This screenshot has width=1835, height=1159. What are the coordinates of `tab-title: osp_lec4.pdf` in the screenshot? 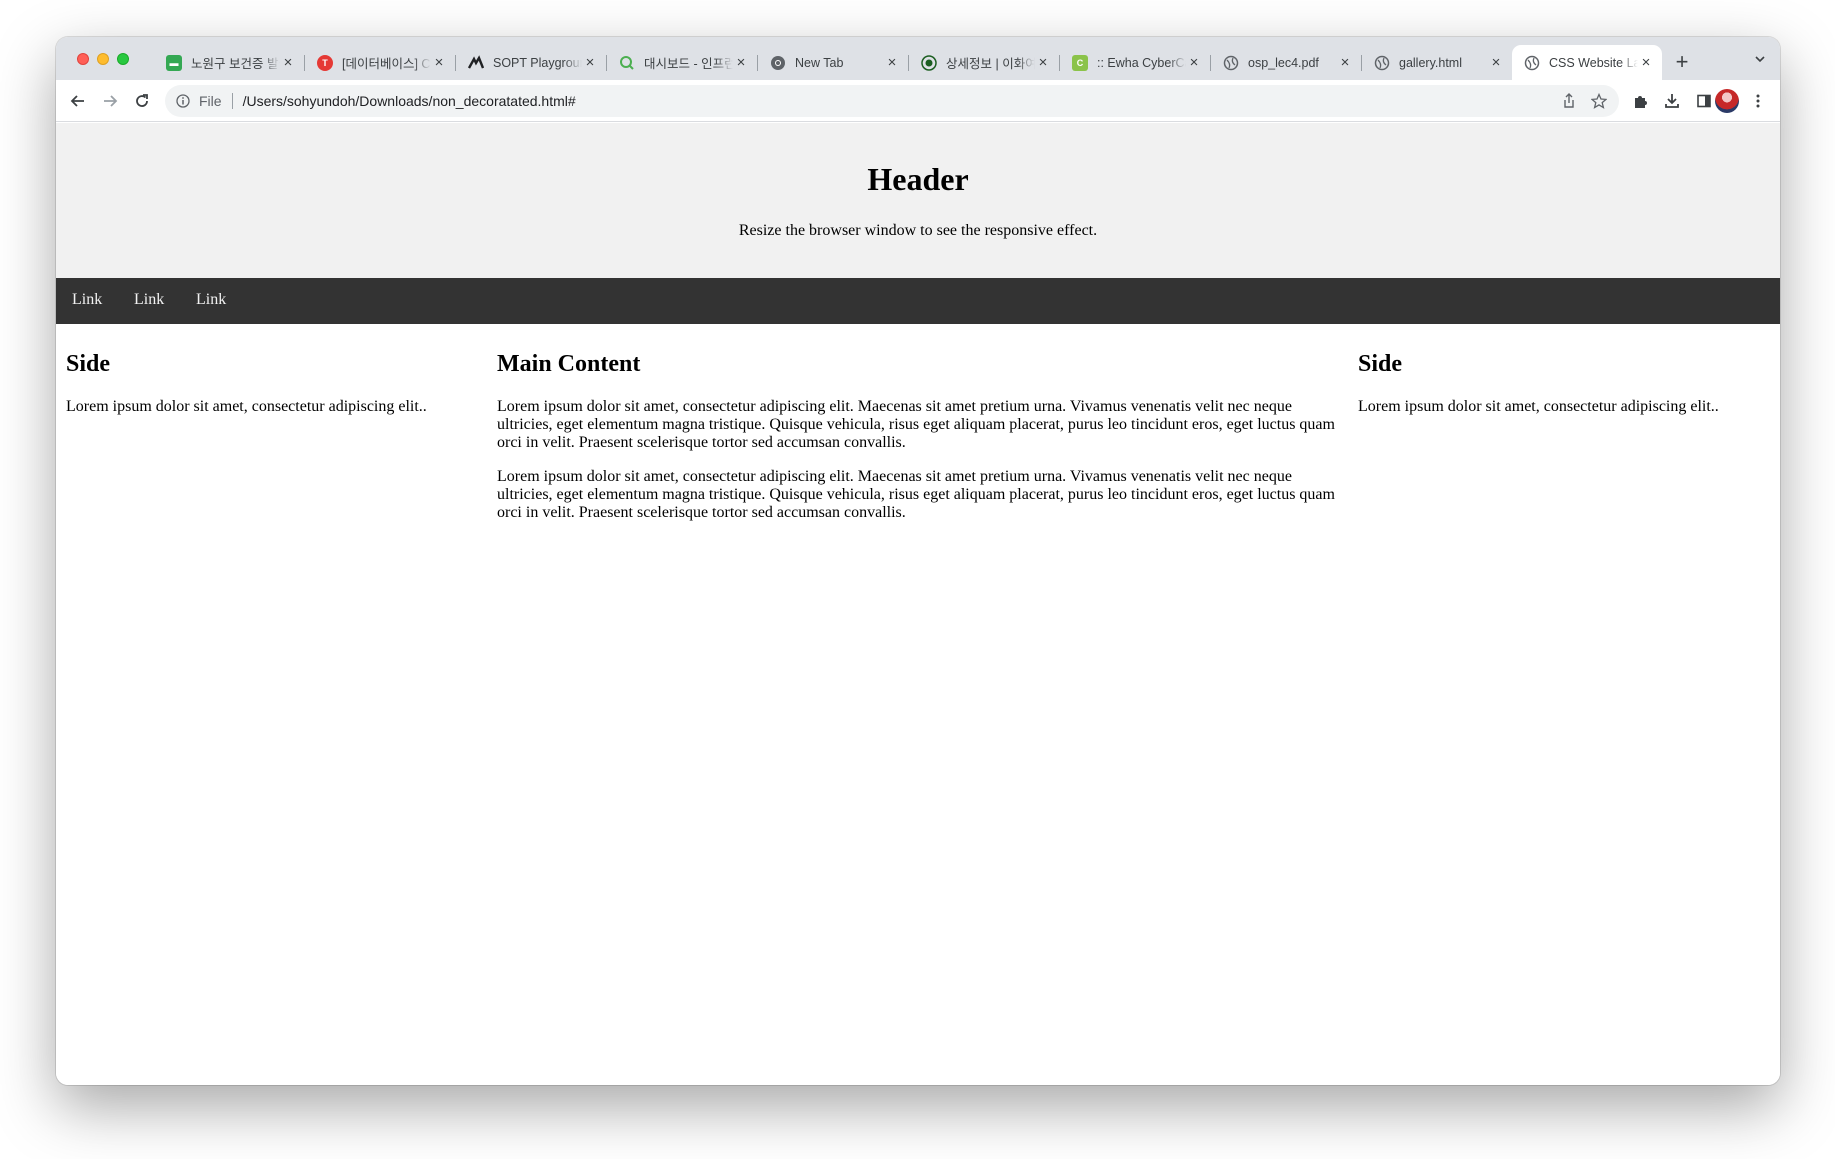 It's located at (1283, 62).